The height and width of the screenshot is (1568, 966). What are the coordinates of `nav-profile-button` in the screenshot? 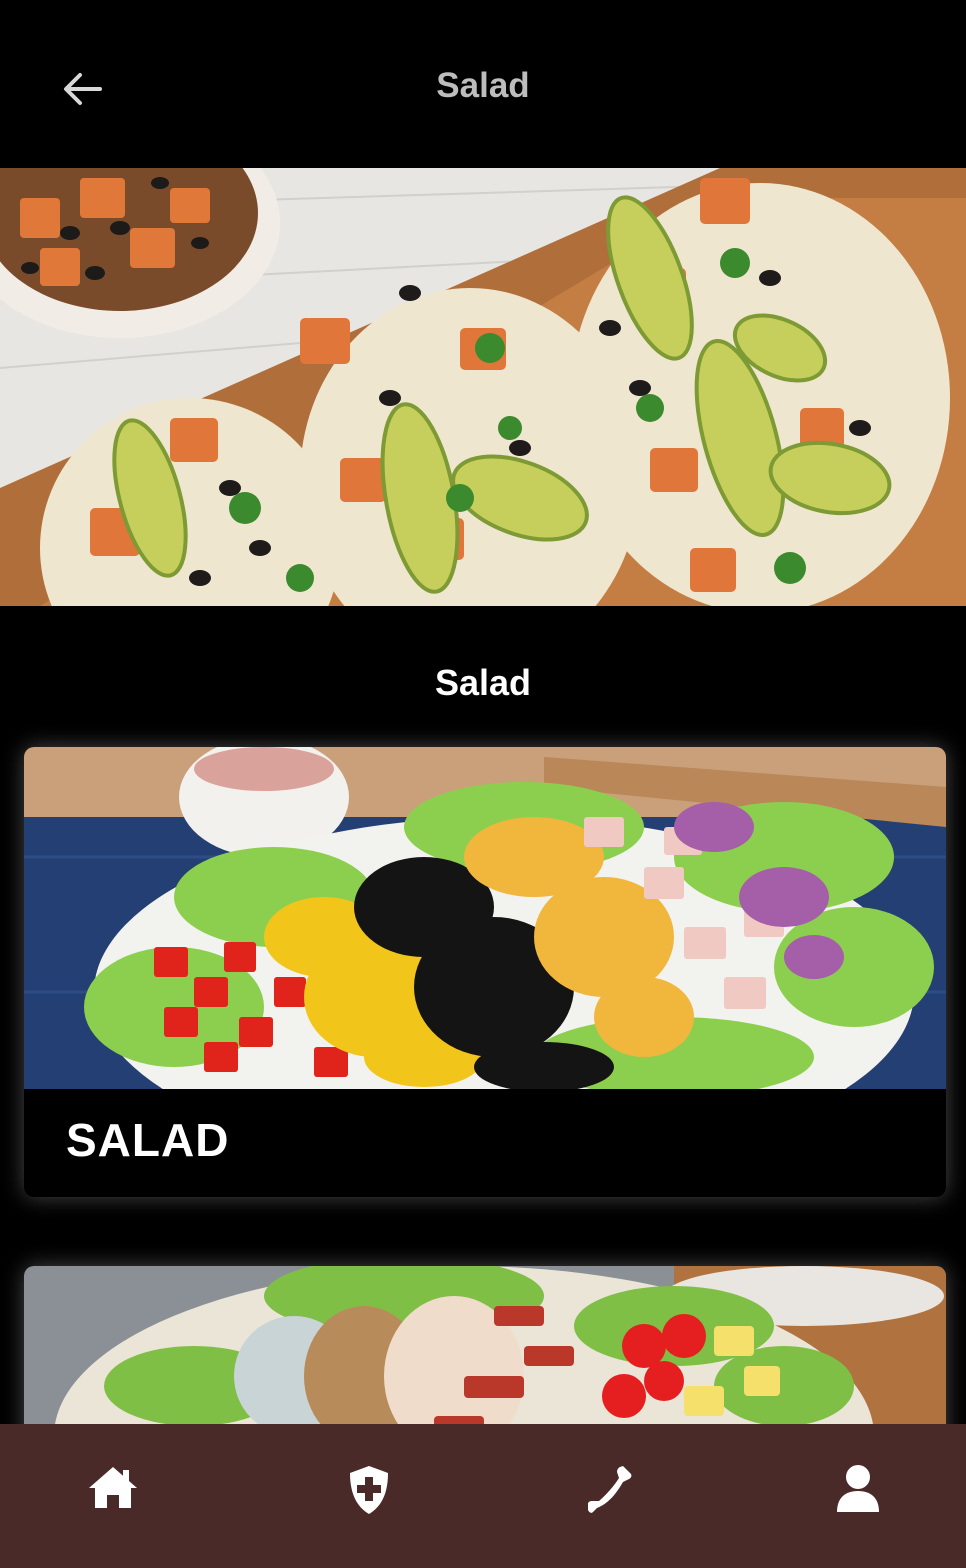 It's located at (858, 1509).